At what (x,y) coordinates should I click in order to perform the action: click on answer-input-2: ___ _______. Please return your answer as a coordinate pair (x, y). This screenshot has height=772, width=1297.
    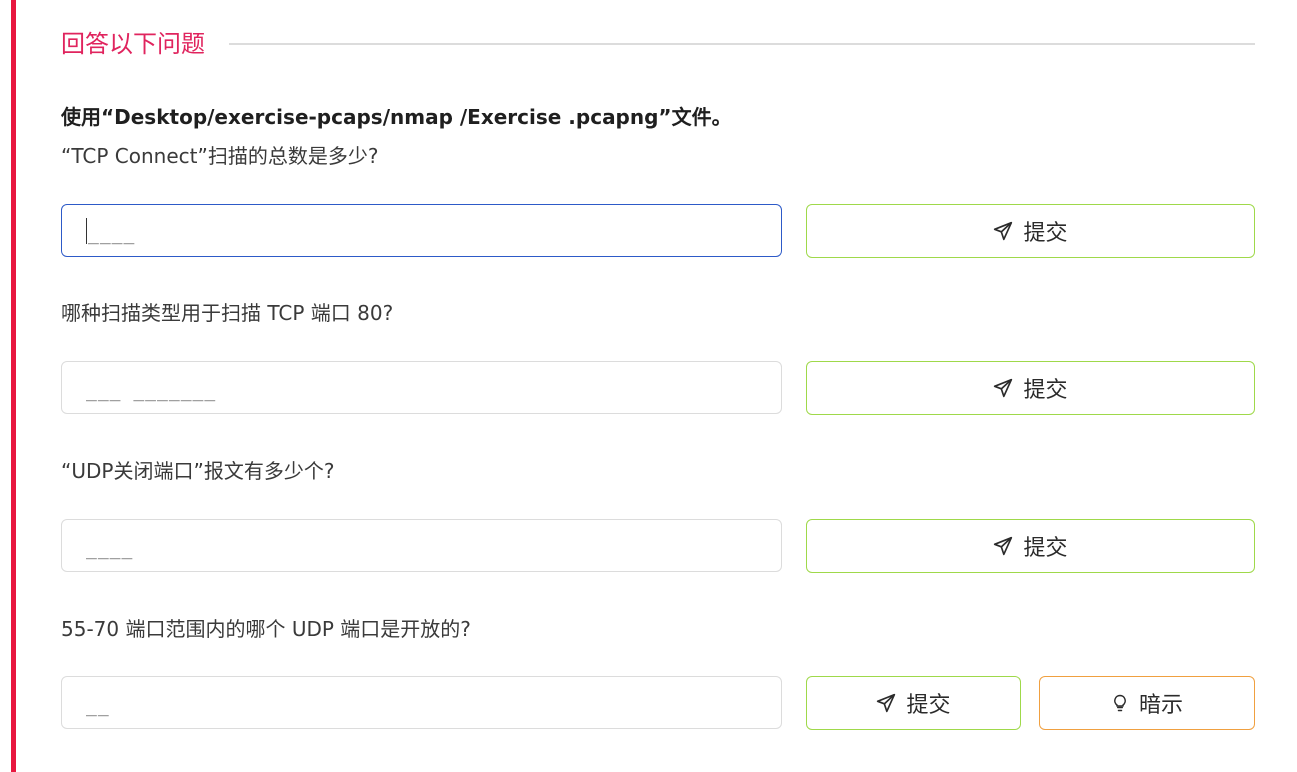
    Looking at the image, I should click on (421, 387).